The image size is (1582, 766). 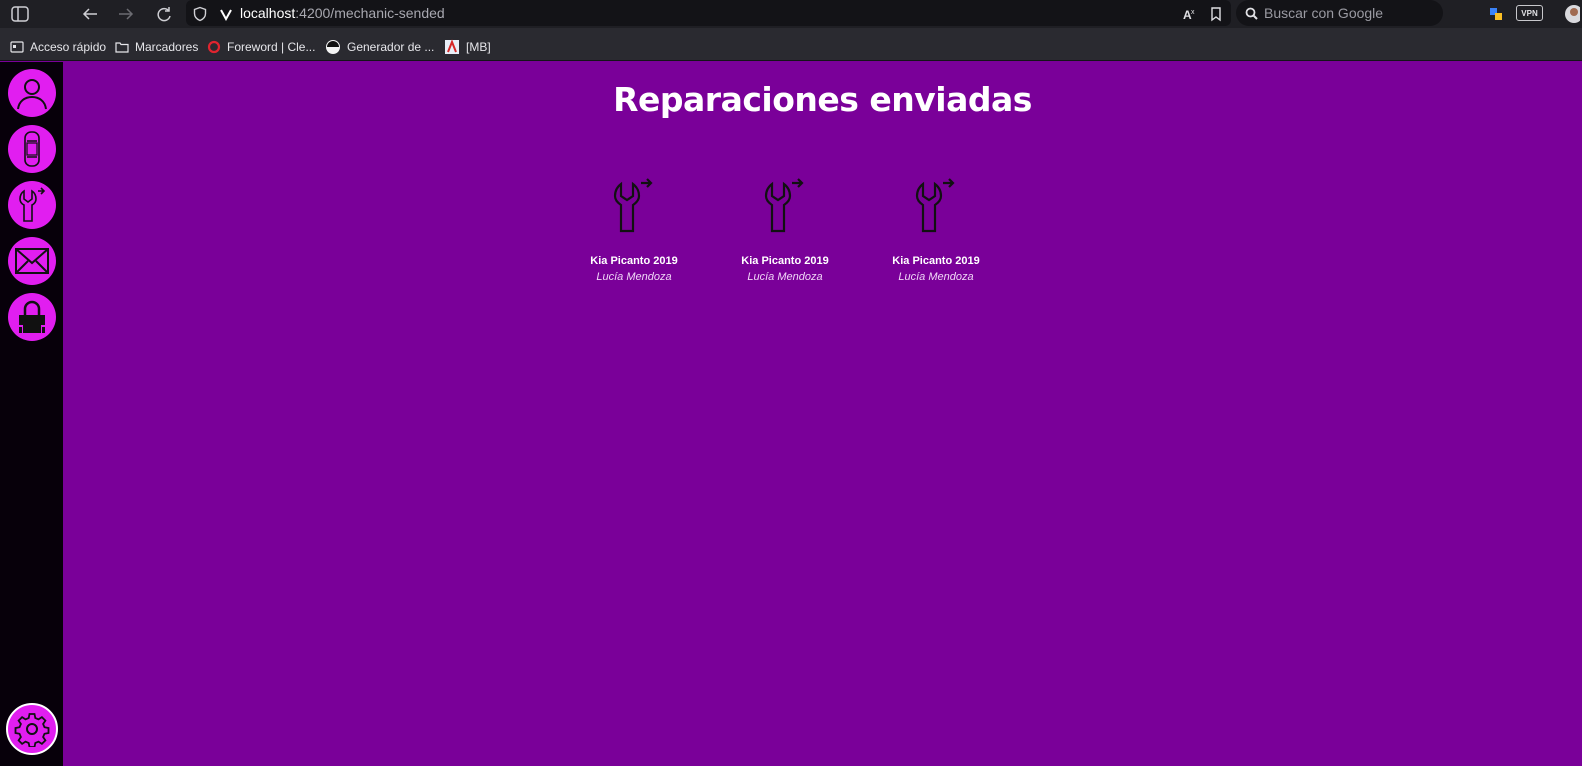 What do you see at coordinates (452, 46) in the screenshot?
I see `mb-icon` at bounding box center [452, 46].